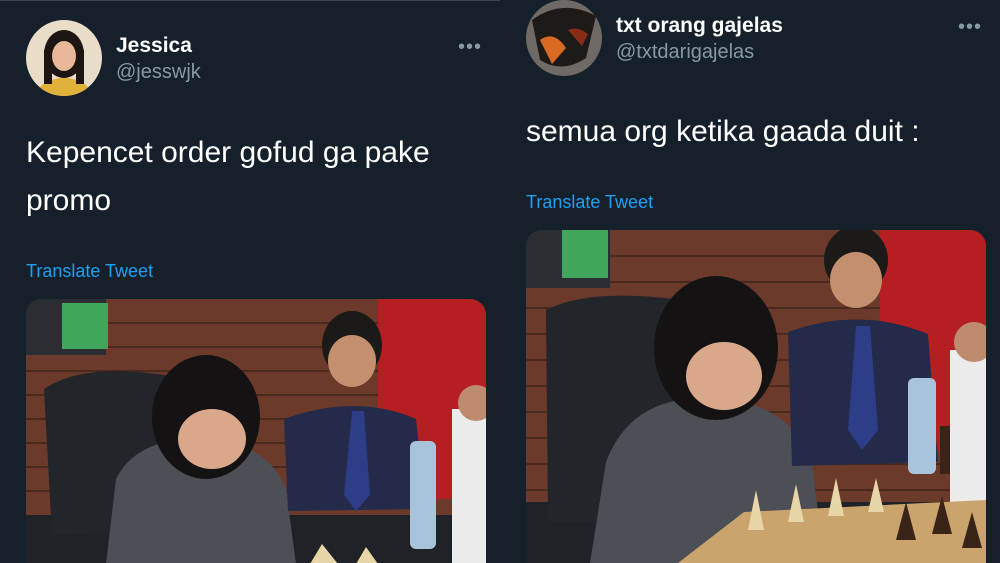 The image size is (1000, 563). Describe the element at coordinates (699, 26) in the screenshot. I see `display-name: txt orang gajelas` at that location.